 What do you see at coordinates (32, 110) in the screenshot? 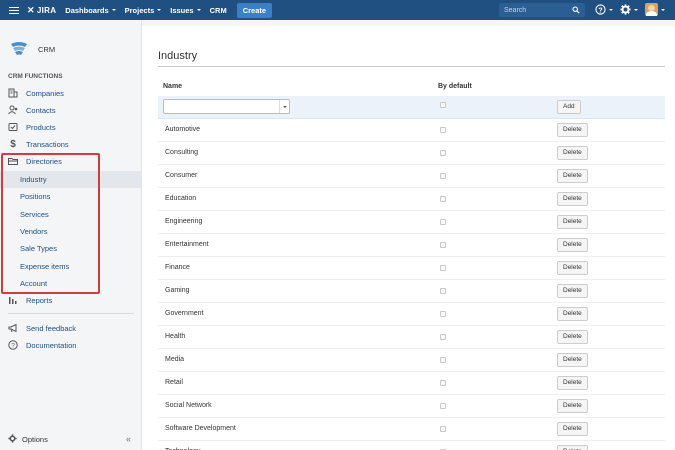
I see `sidebar-item-contacts: Contacts` at bounding box center [32, 110].